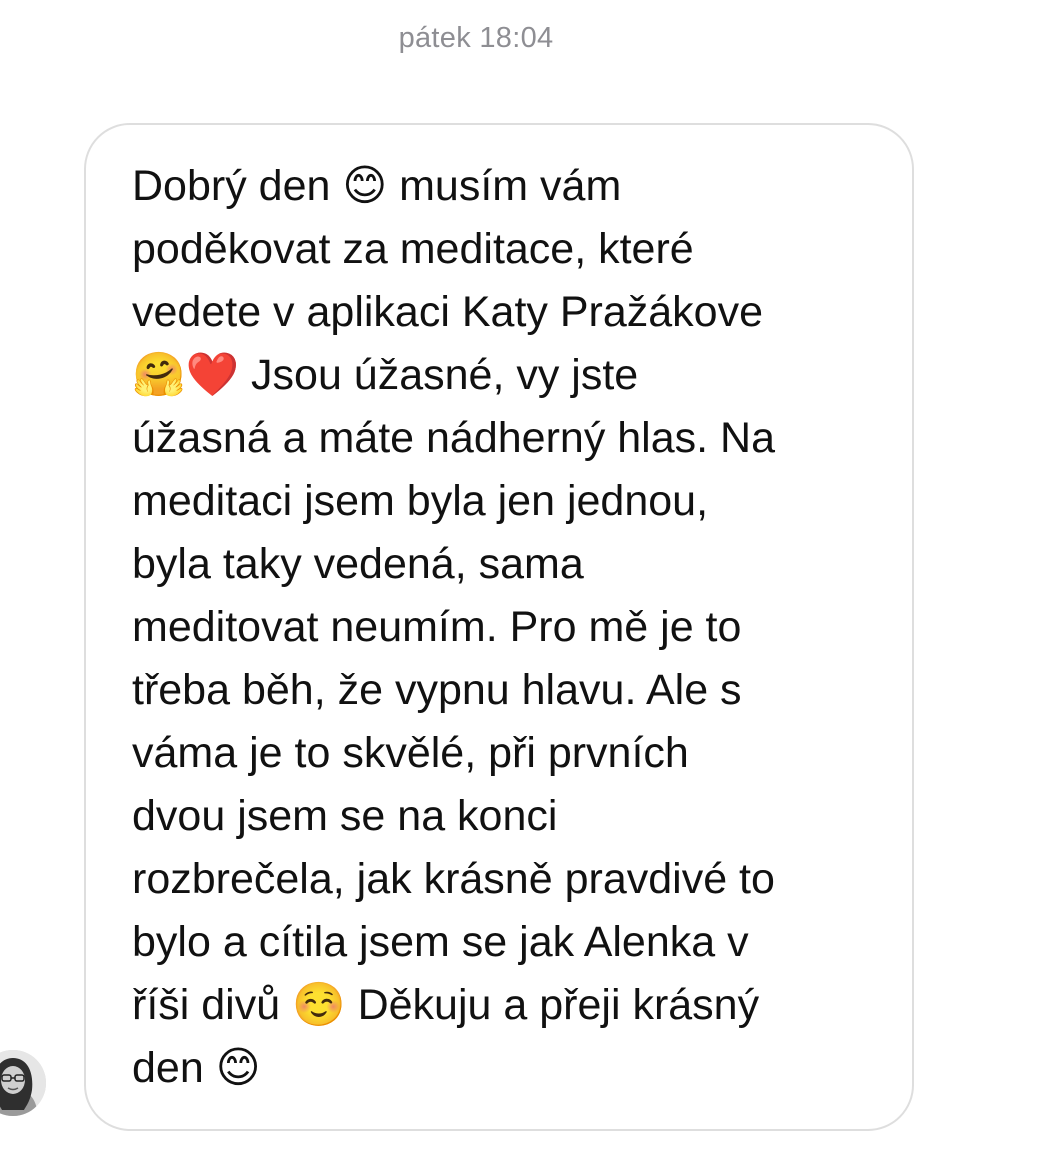 Image resolution: width=1039 pixels, height=1175 pixels. I want to click on sender-avatar, so click(23, 1083).